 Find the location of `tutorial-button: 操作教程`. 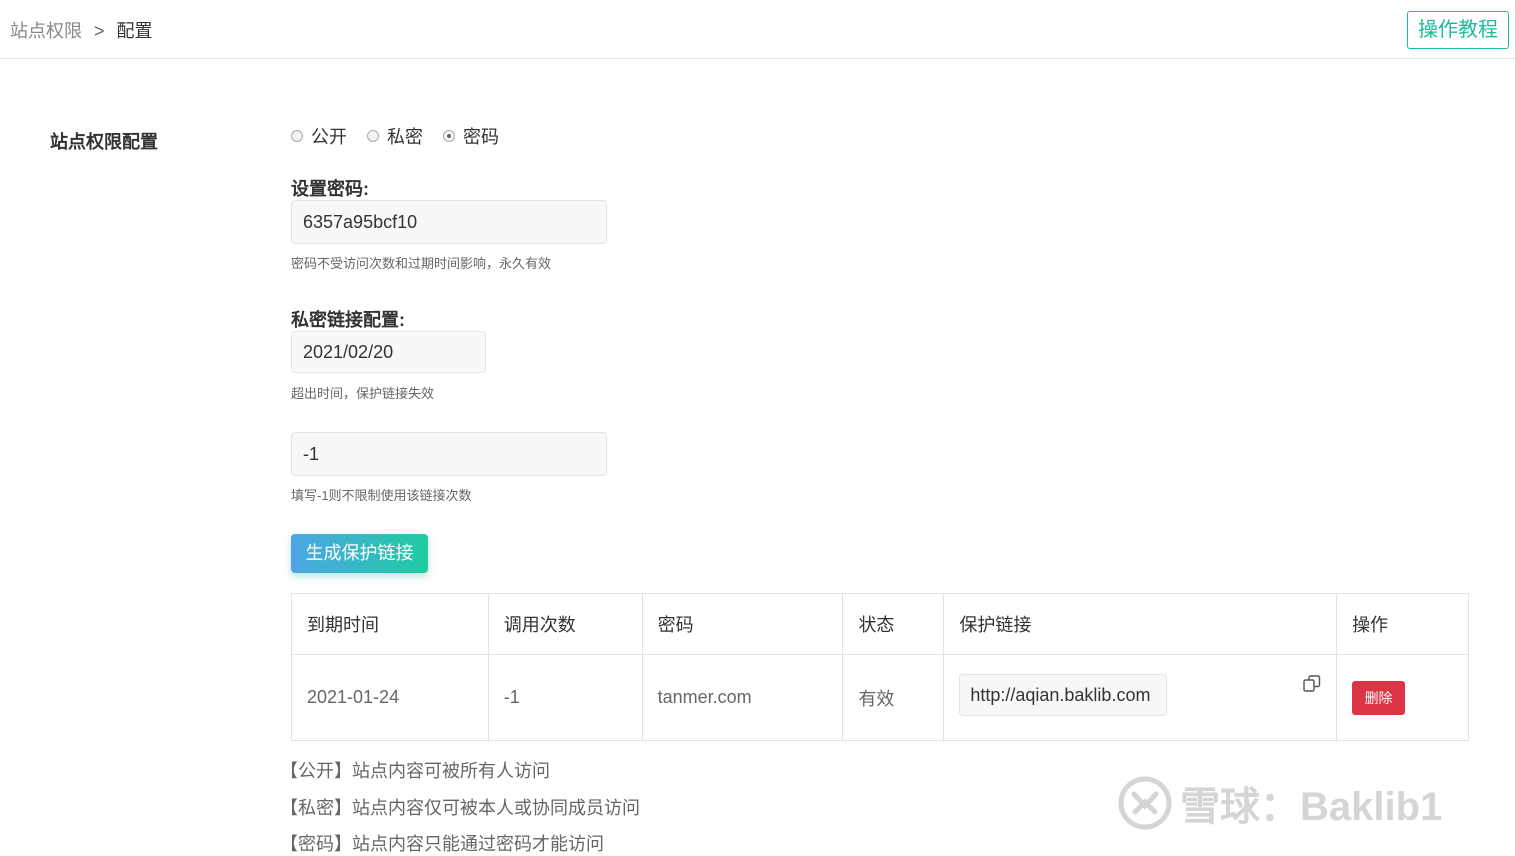

tutorial-button: 操作教程 is located at coordinates (1458, 30).